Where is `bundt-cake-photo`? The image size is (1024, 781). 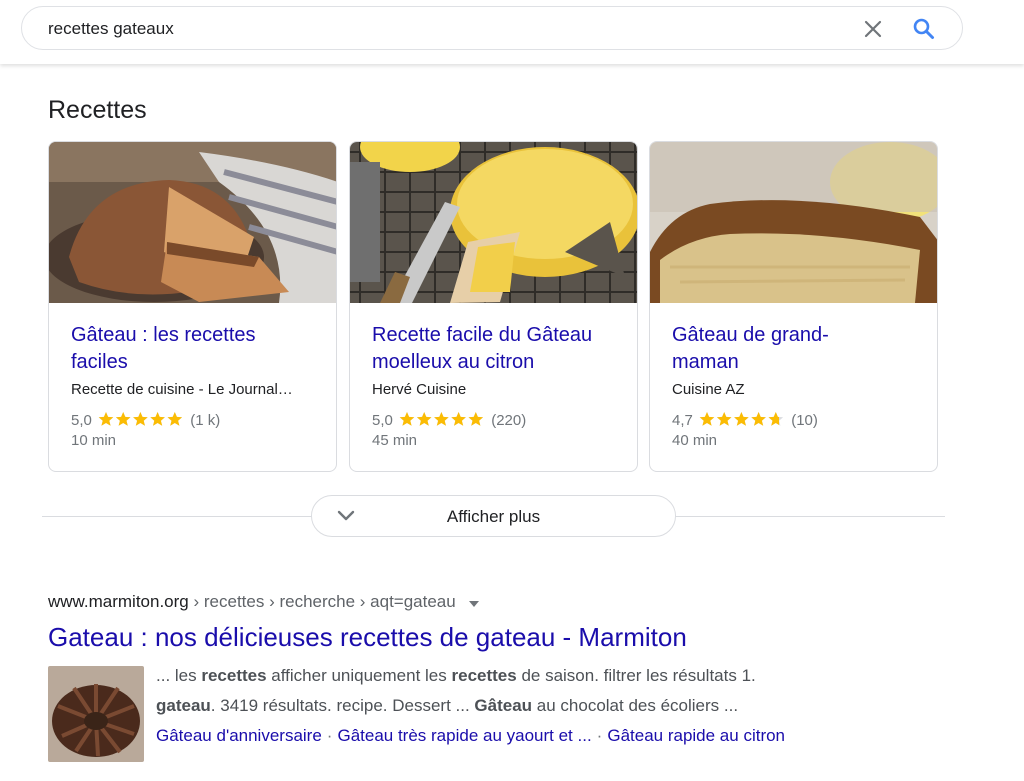 bundt-cake-photo is located at coordinates (96, 714).